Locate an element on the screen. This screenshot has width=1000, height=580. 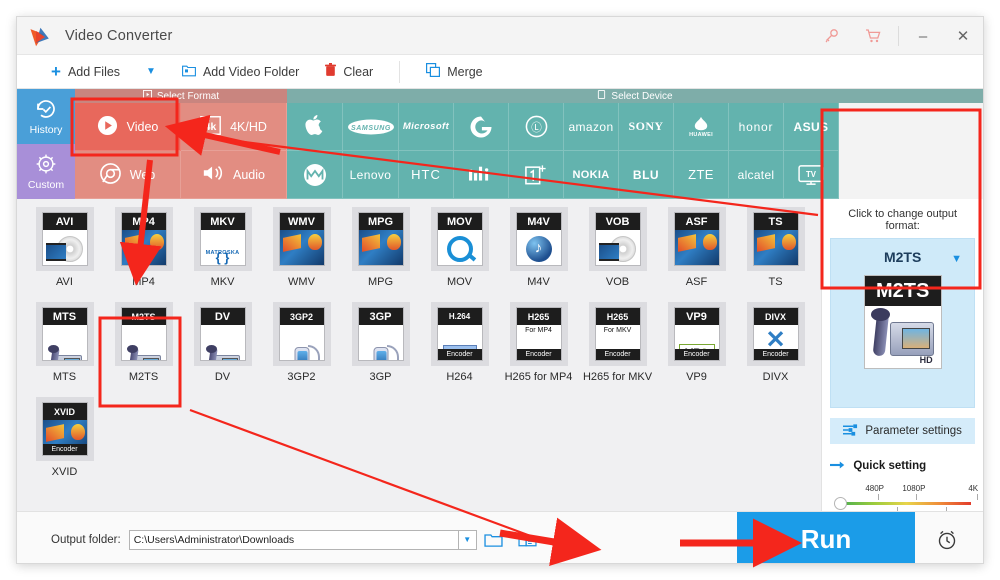
sidebar-item-history: History is located at coordinates (46, 116).